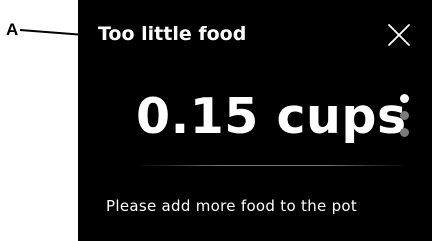 The width and height of the screenshot is (432, 241). Describe the element at coordinates (12, 29) in the screenshot. I see `callout-label: A` at that location.